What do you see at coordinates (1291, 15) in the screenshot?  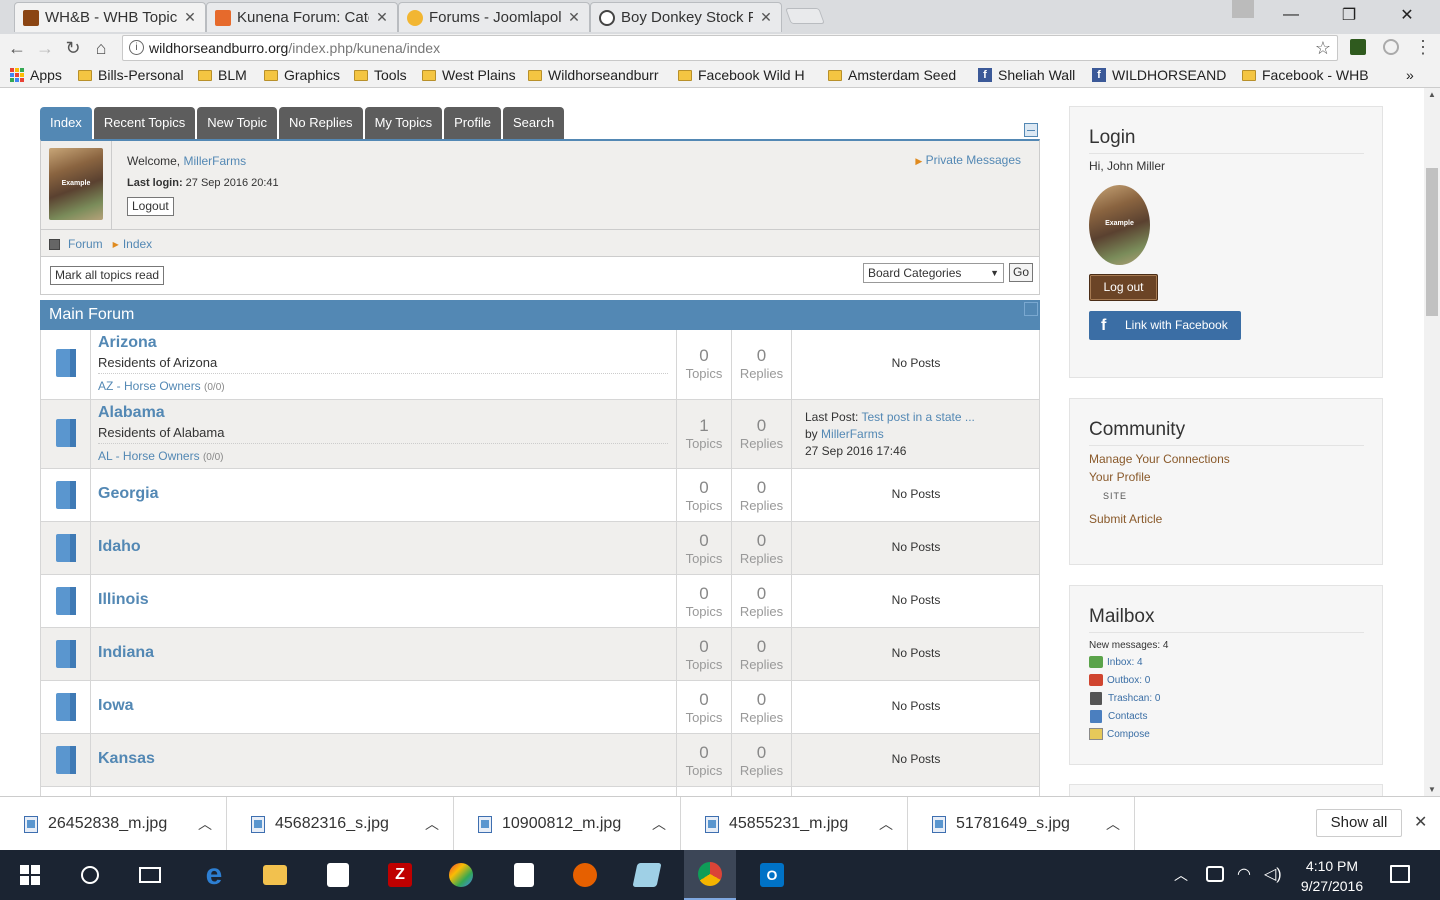 I see `minimize-icon: —` at bounding box center [1291, 15].